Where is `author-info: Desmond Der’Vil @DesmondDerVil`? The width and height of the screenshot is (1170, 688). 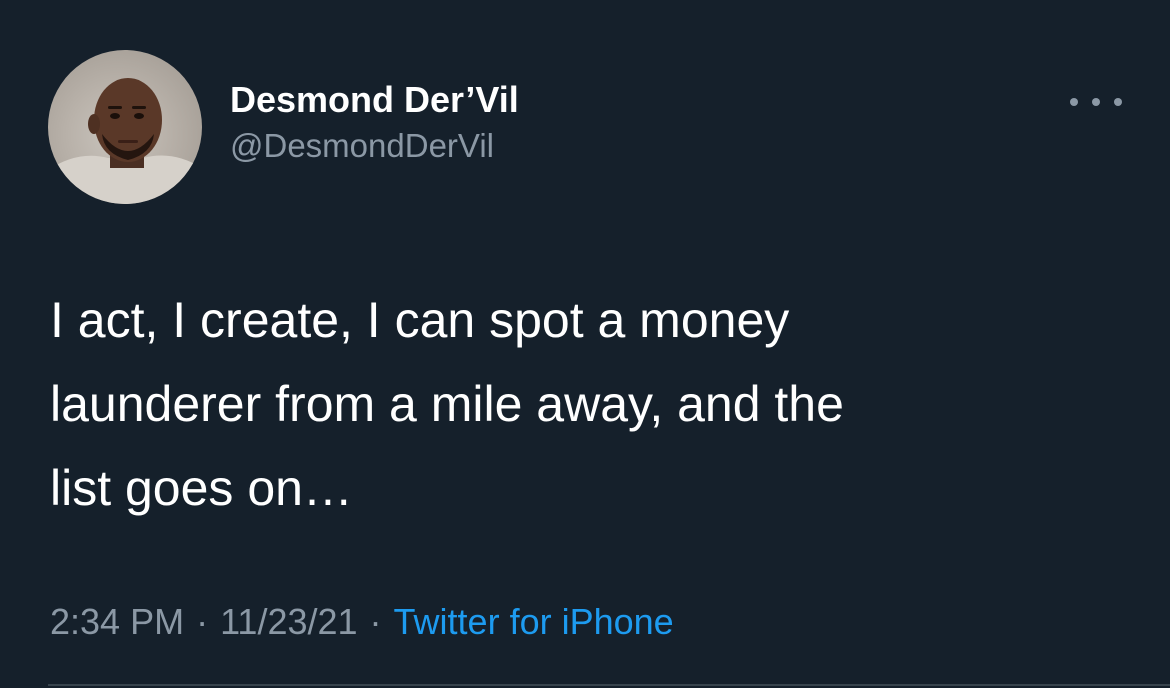 author-info: Desmond Der’Vil @DesmondDerVil is located at coordinates (374, 123).